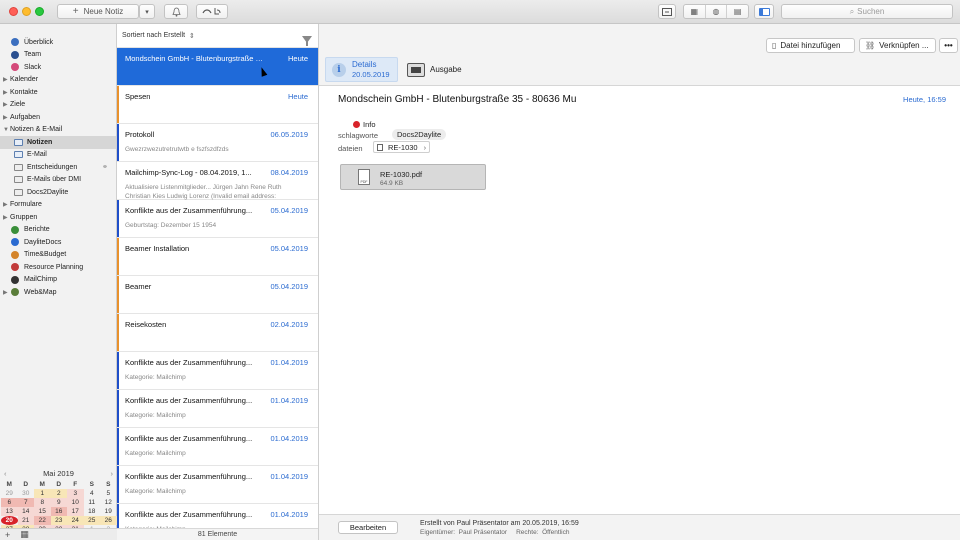  I want to click on sidebar-item-decisions: Entscheidungen ⚭, so click(58, 167).